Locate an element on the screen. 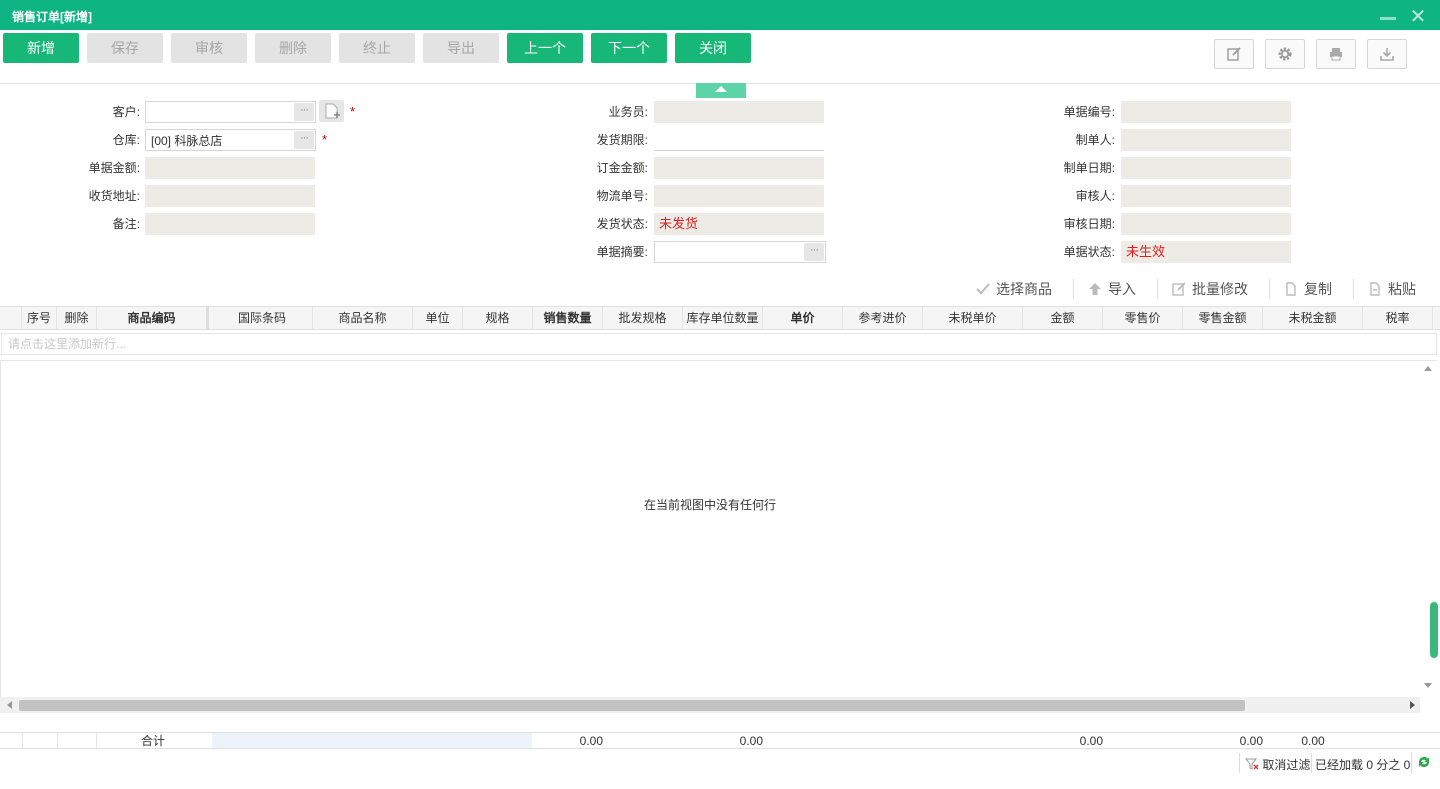  warehouse-label: 仓库: is located at coordinates (126, 140).